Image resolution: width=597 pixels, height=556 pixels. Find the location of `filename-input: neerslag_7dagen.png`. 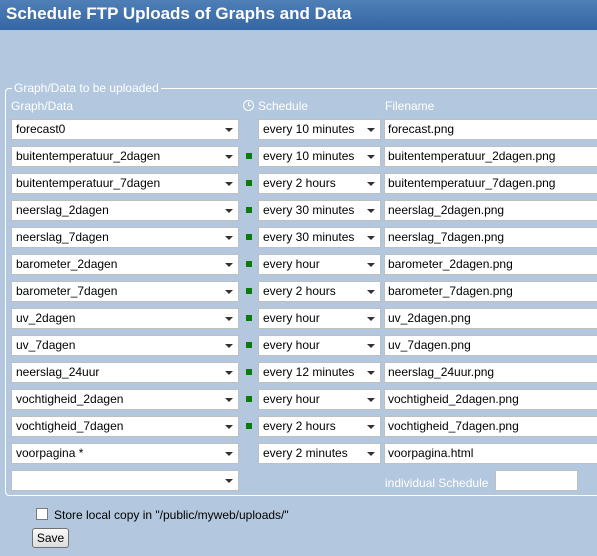

filename-input: neerslag_7dagen.png is located at coordinates (490, 237).